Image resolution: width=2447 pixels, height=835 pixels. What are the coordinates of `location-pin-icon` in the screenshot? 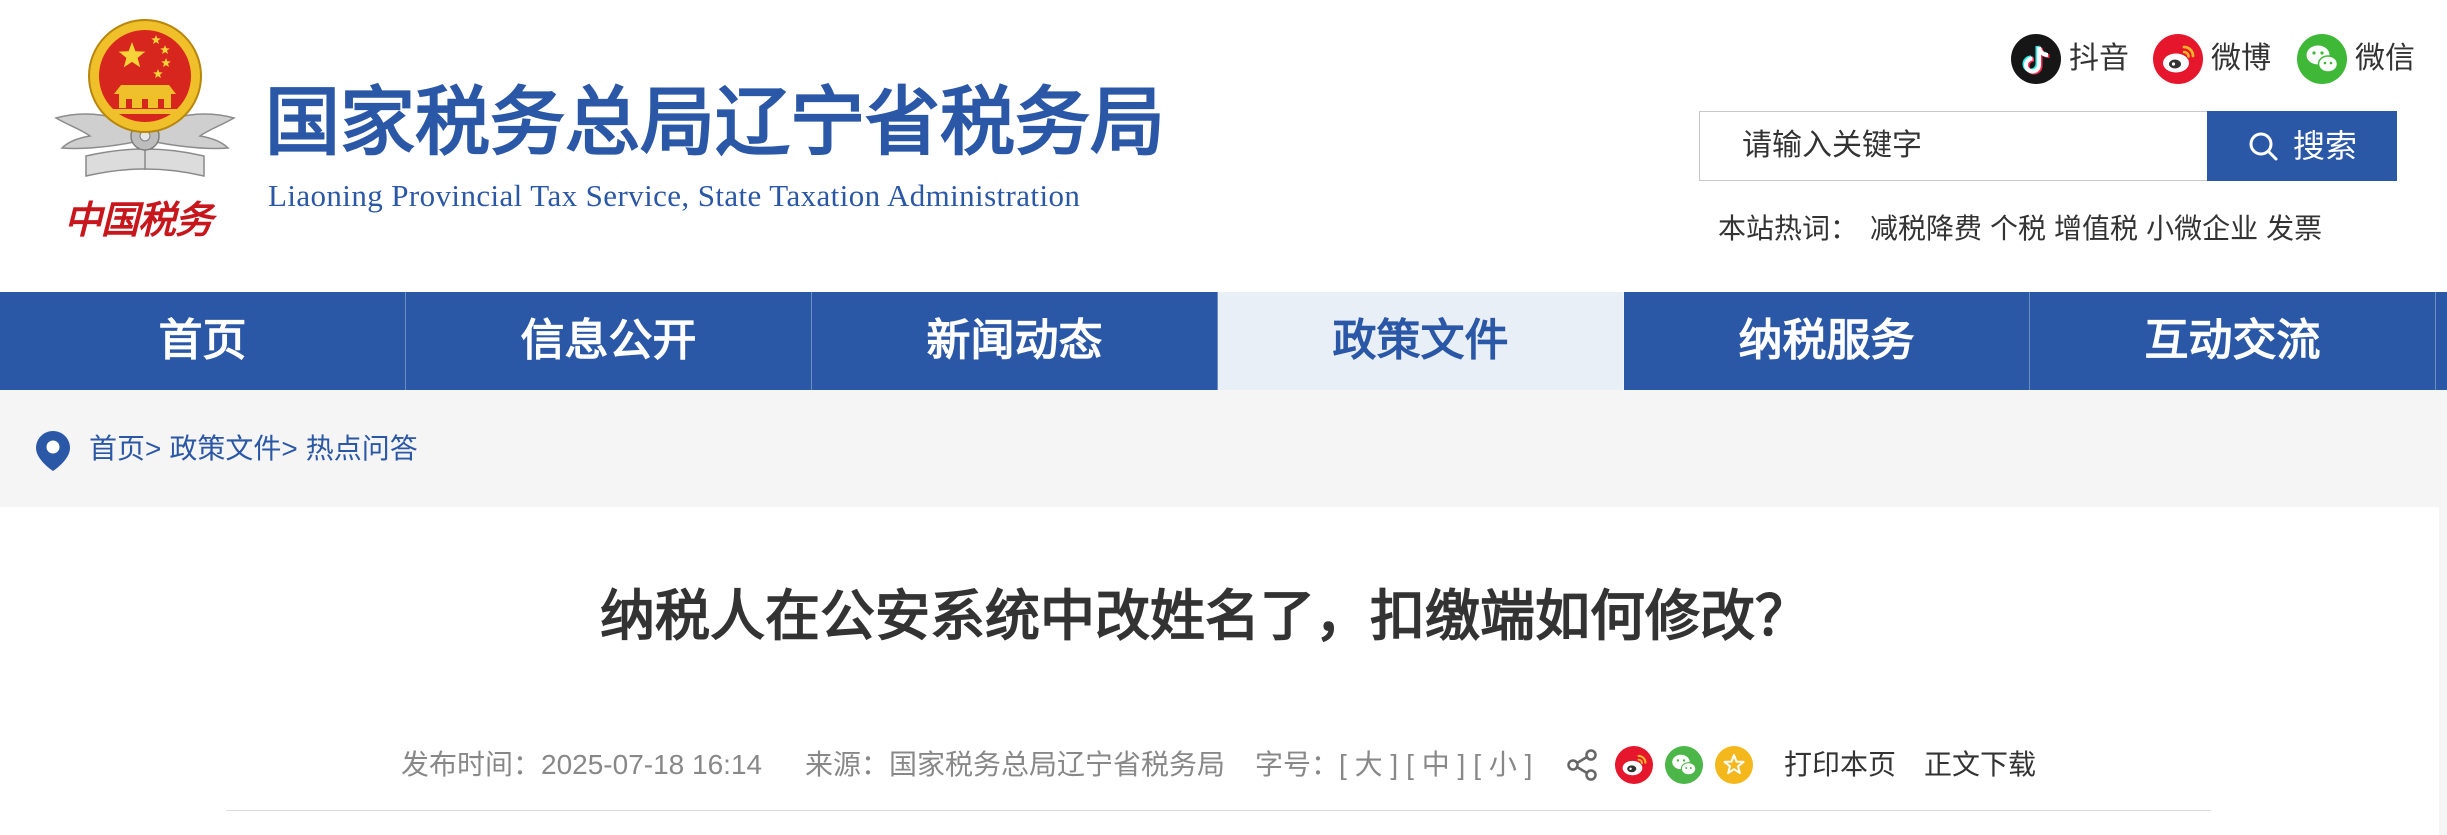 It's located at (53, 451).